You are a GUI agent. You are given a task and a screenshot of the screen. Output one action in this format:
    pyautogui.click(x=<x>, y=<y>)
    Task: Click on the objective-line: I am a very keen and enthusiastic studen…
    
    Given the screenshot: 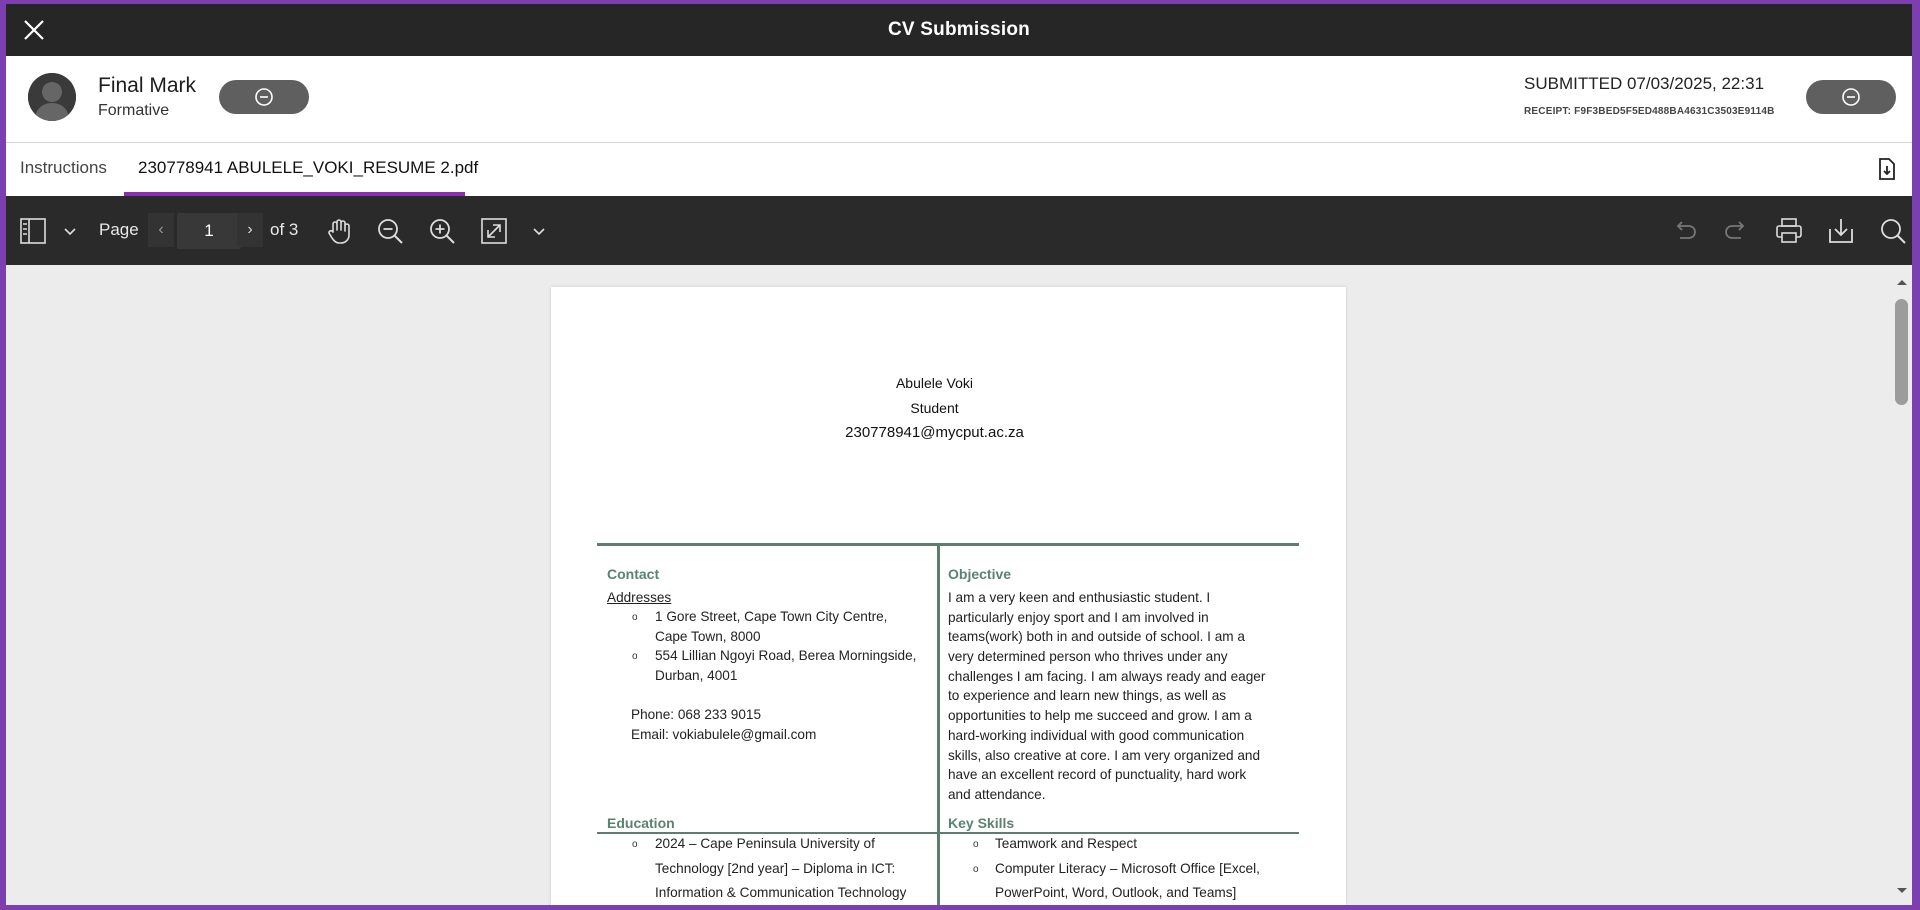 What is the action you would take?
    pyautogui.click(x=1079, y=597)
    